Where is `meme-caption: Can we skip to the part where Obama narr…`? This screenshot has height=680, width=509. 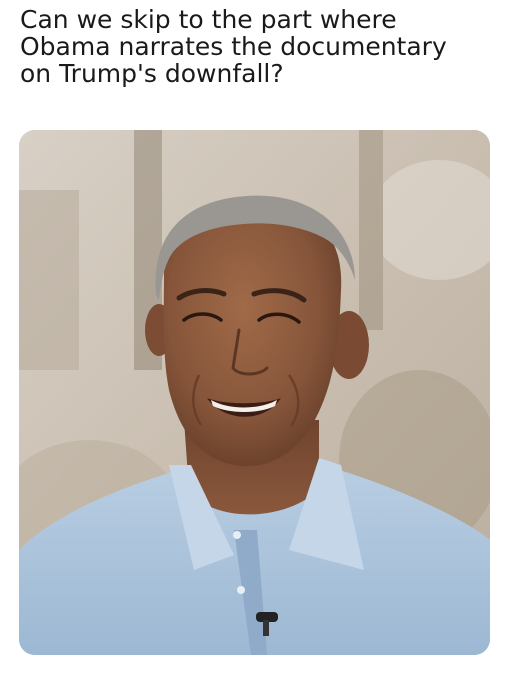 meme-caption: Can we skip to the part where Obama narr… is located at coordinates (260, 46).